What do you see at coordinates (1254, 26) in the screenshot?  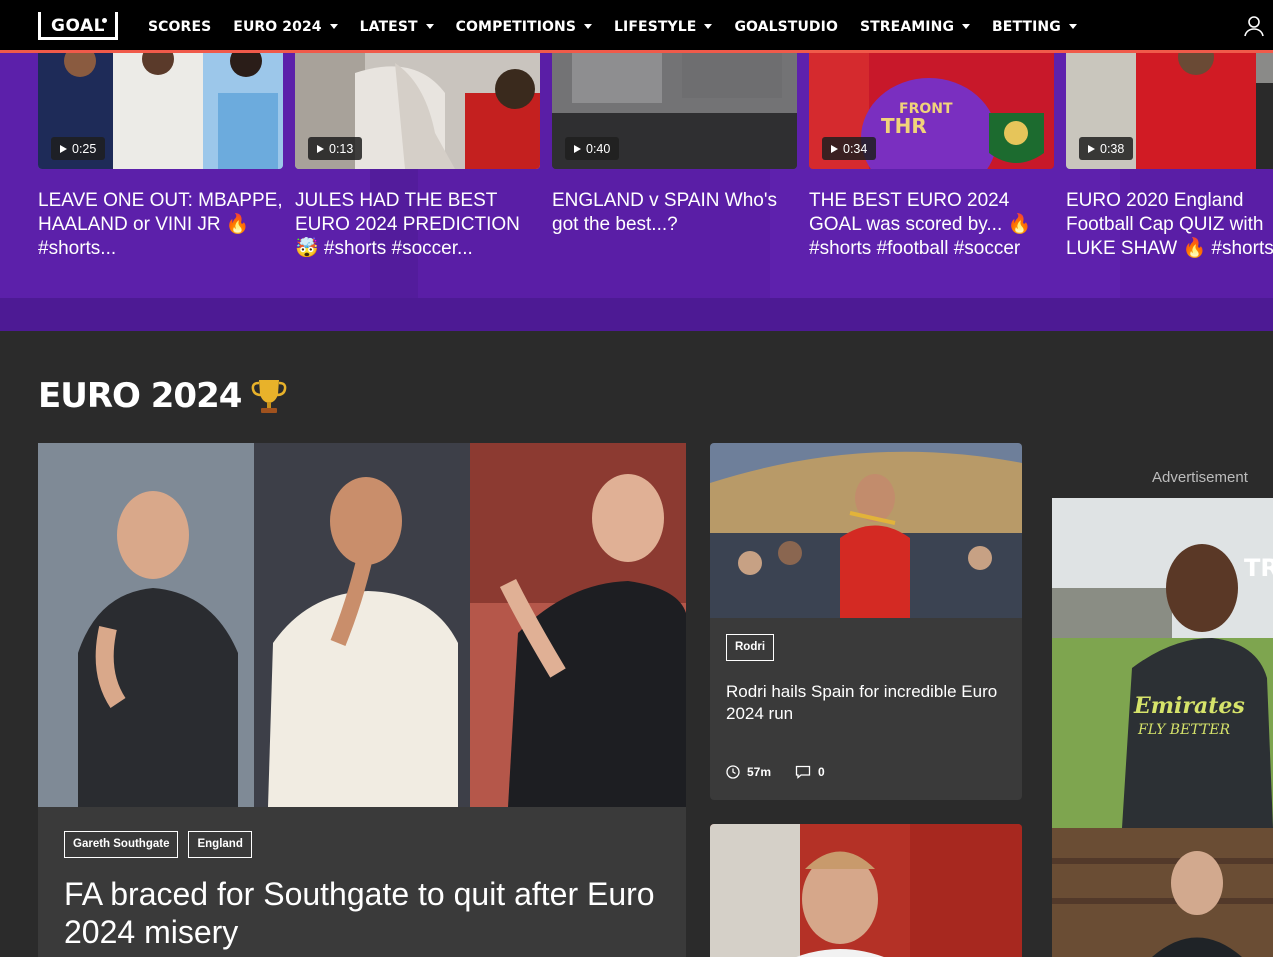 I see `user-account-icon` at bounding box center [1254, 26].